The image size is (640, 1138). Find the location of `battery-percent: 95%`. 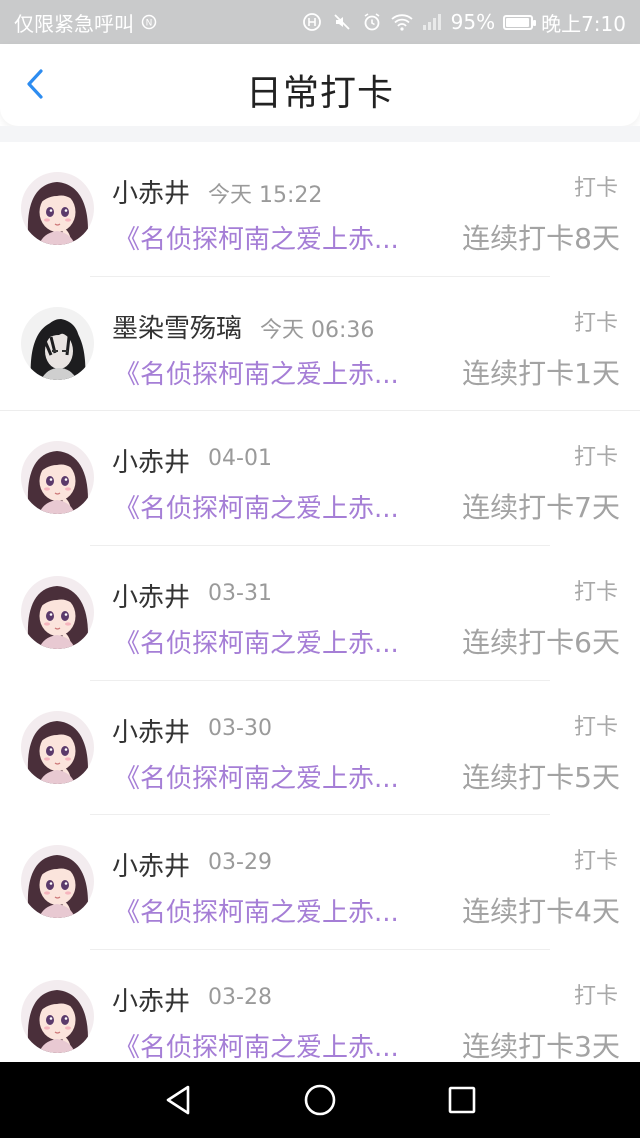

battery-percent: 95% is located at coordinates (473, 22).